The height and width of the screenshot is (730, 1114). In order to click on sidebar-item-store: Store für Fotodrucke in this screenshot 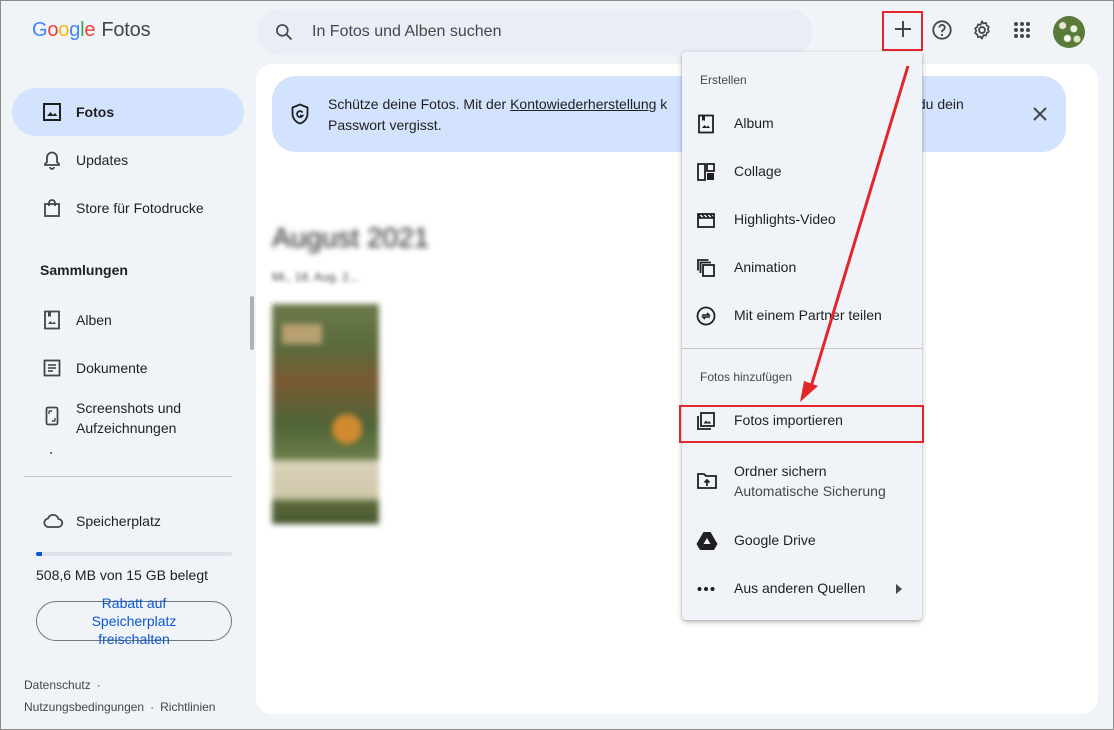, I will do `click(128, 208)`.